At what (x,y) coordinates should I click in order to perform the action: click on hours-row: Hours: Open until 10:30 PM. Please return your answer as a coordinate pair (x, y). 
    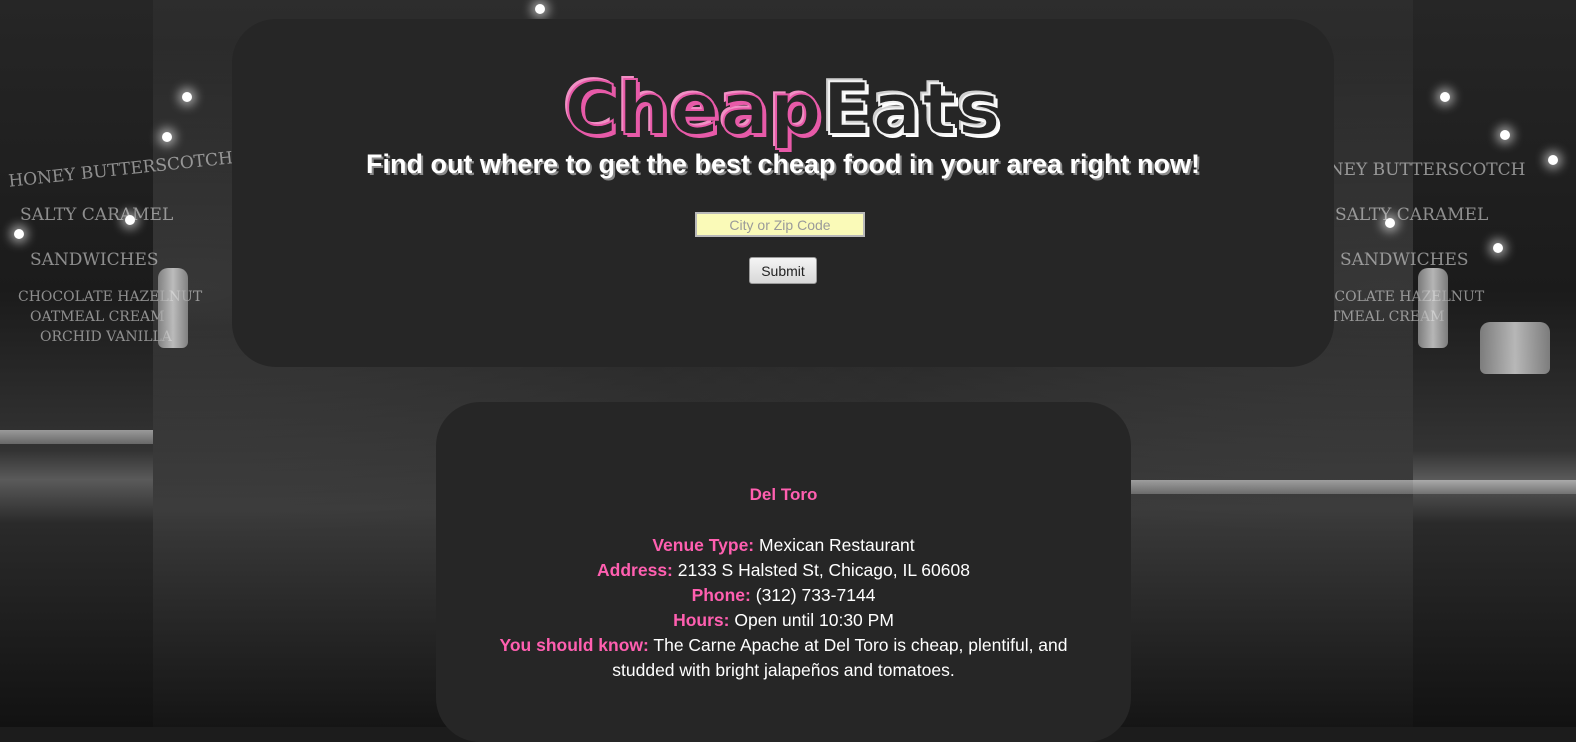
    Looking at the image, I should click on (783, 620).